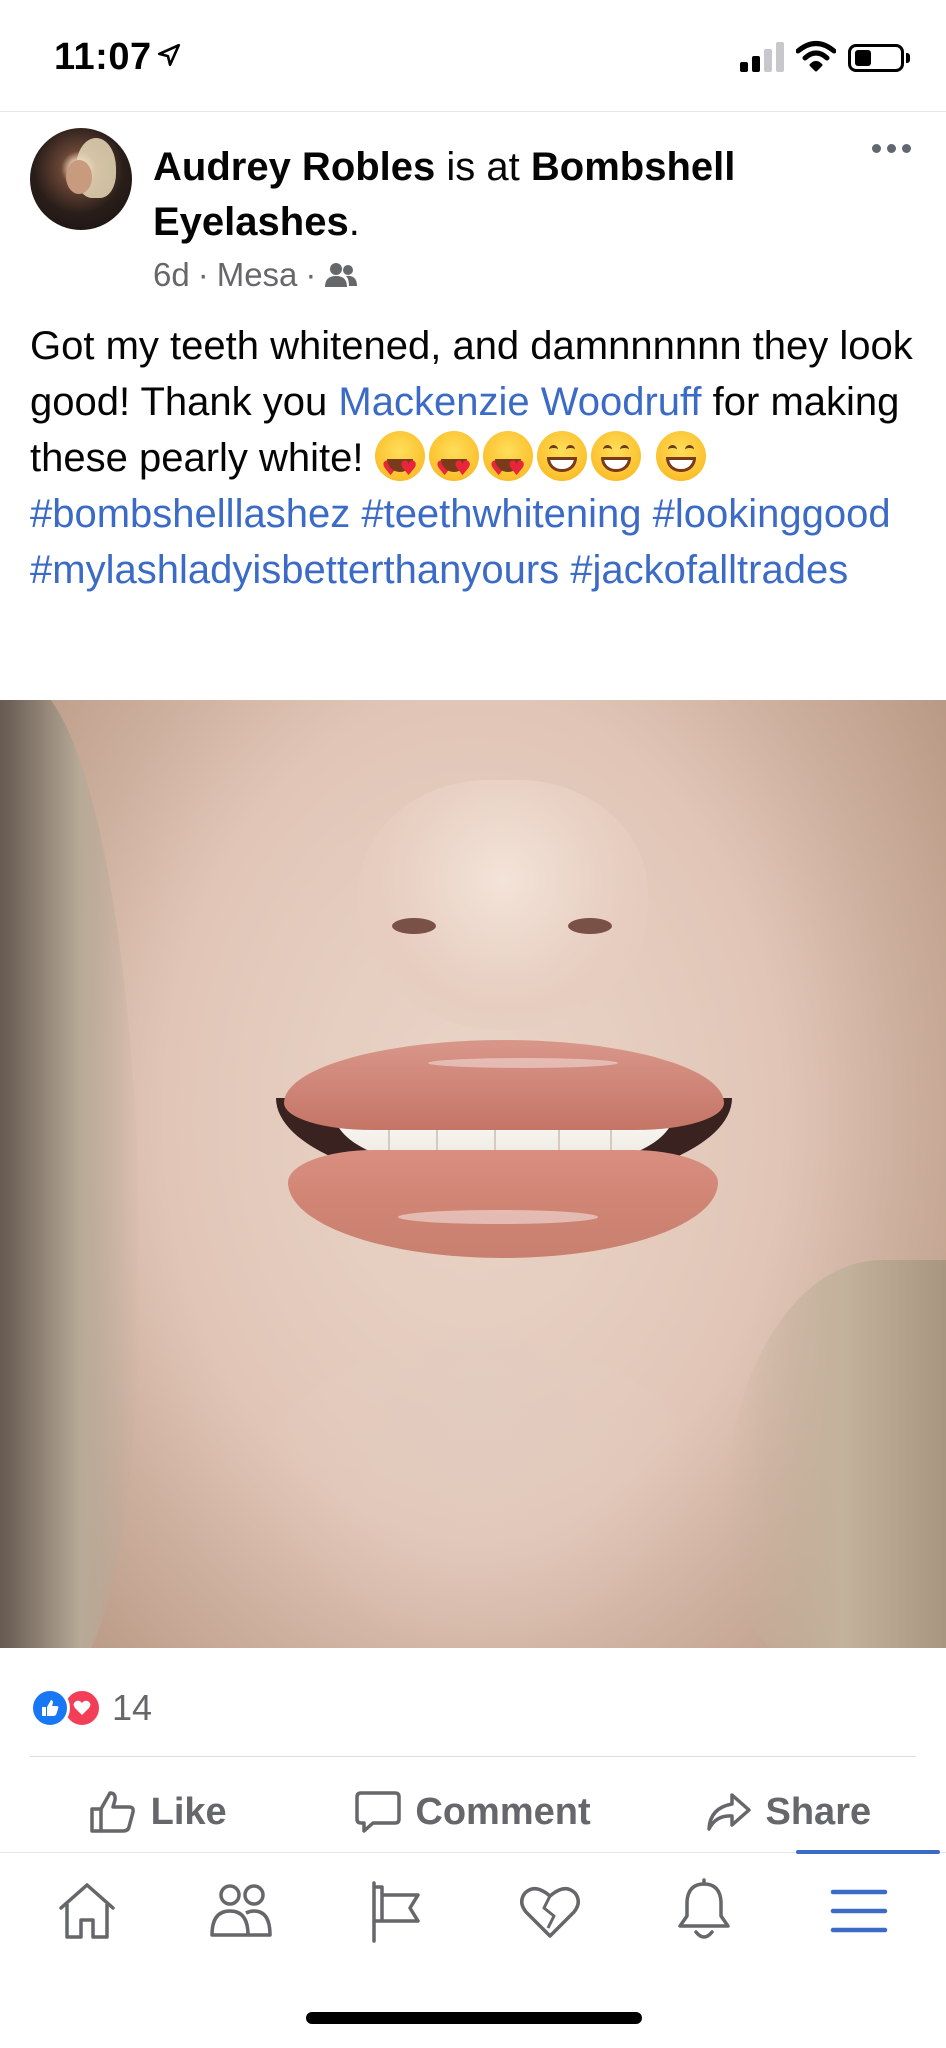 Image resolution: width=946 pixels, height=2048 pixels. Describe the element at coordinates (378, 1812) in the screenshot. I see `comment-icon` at that location.